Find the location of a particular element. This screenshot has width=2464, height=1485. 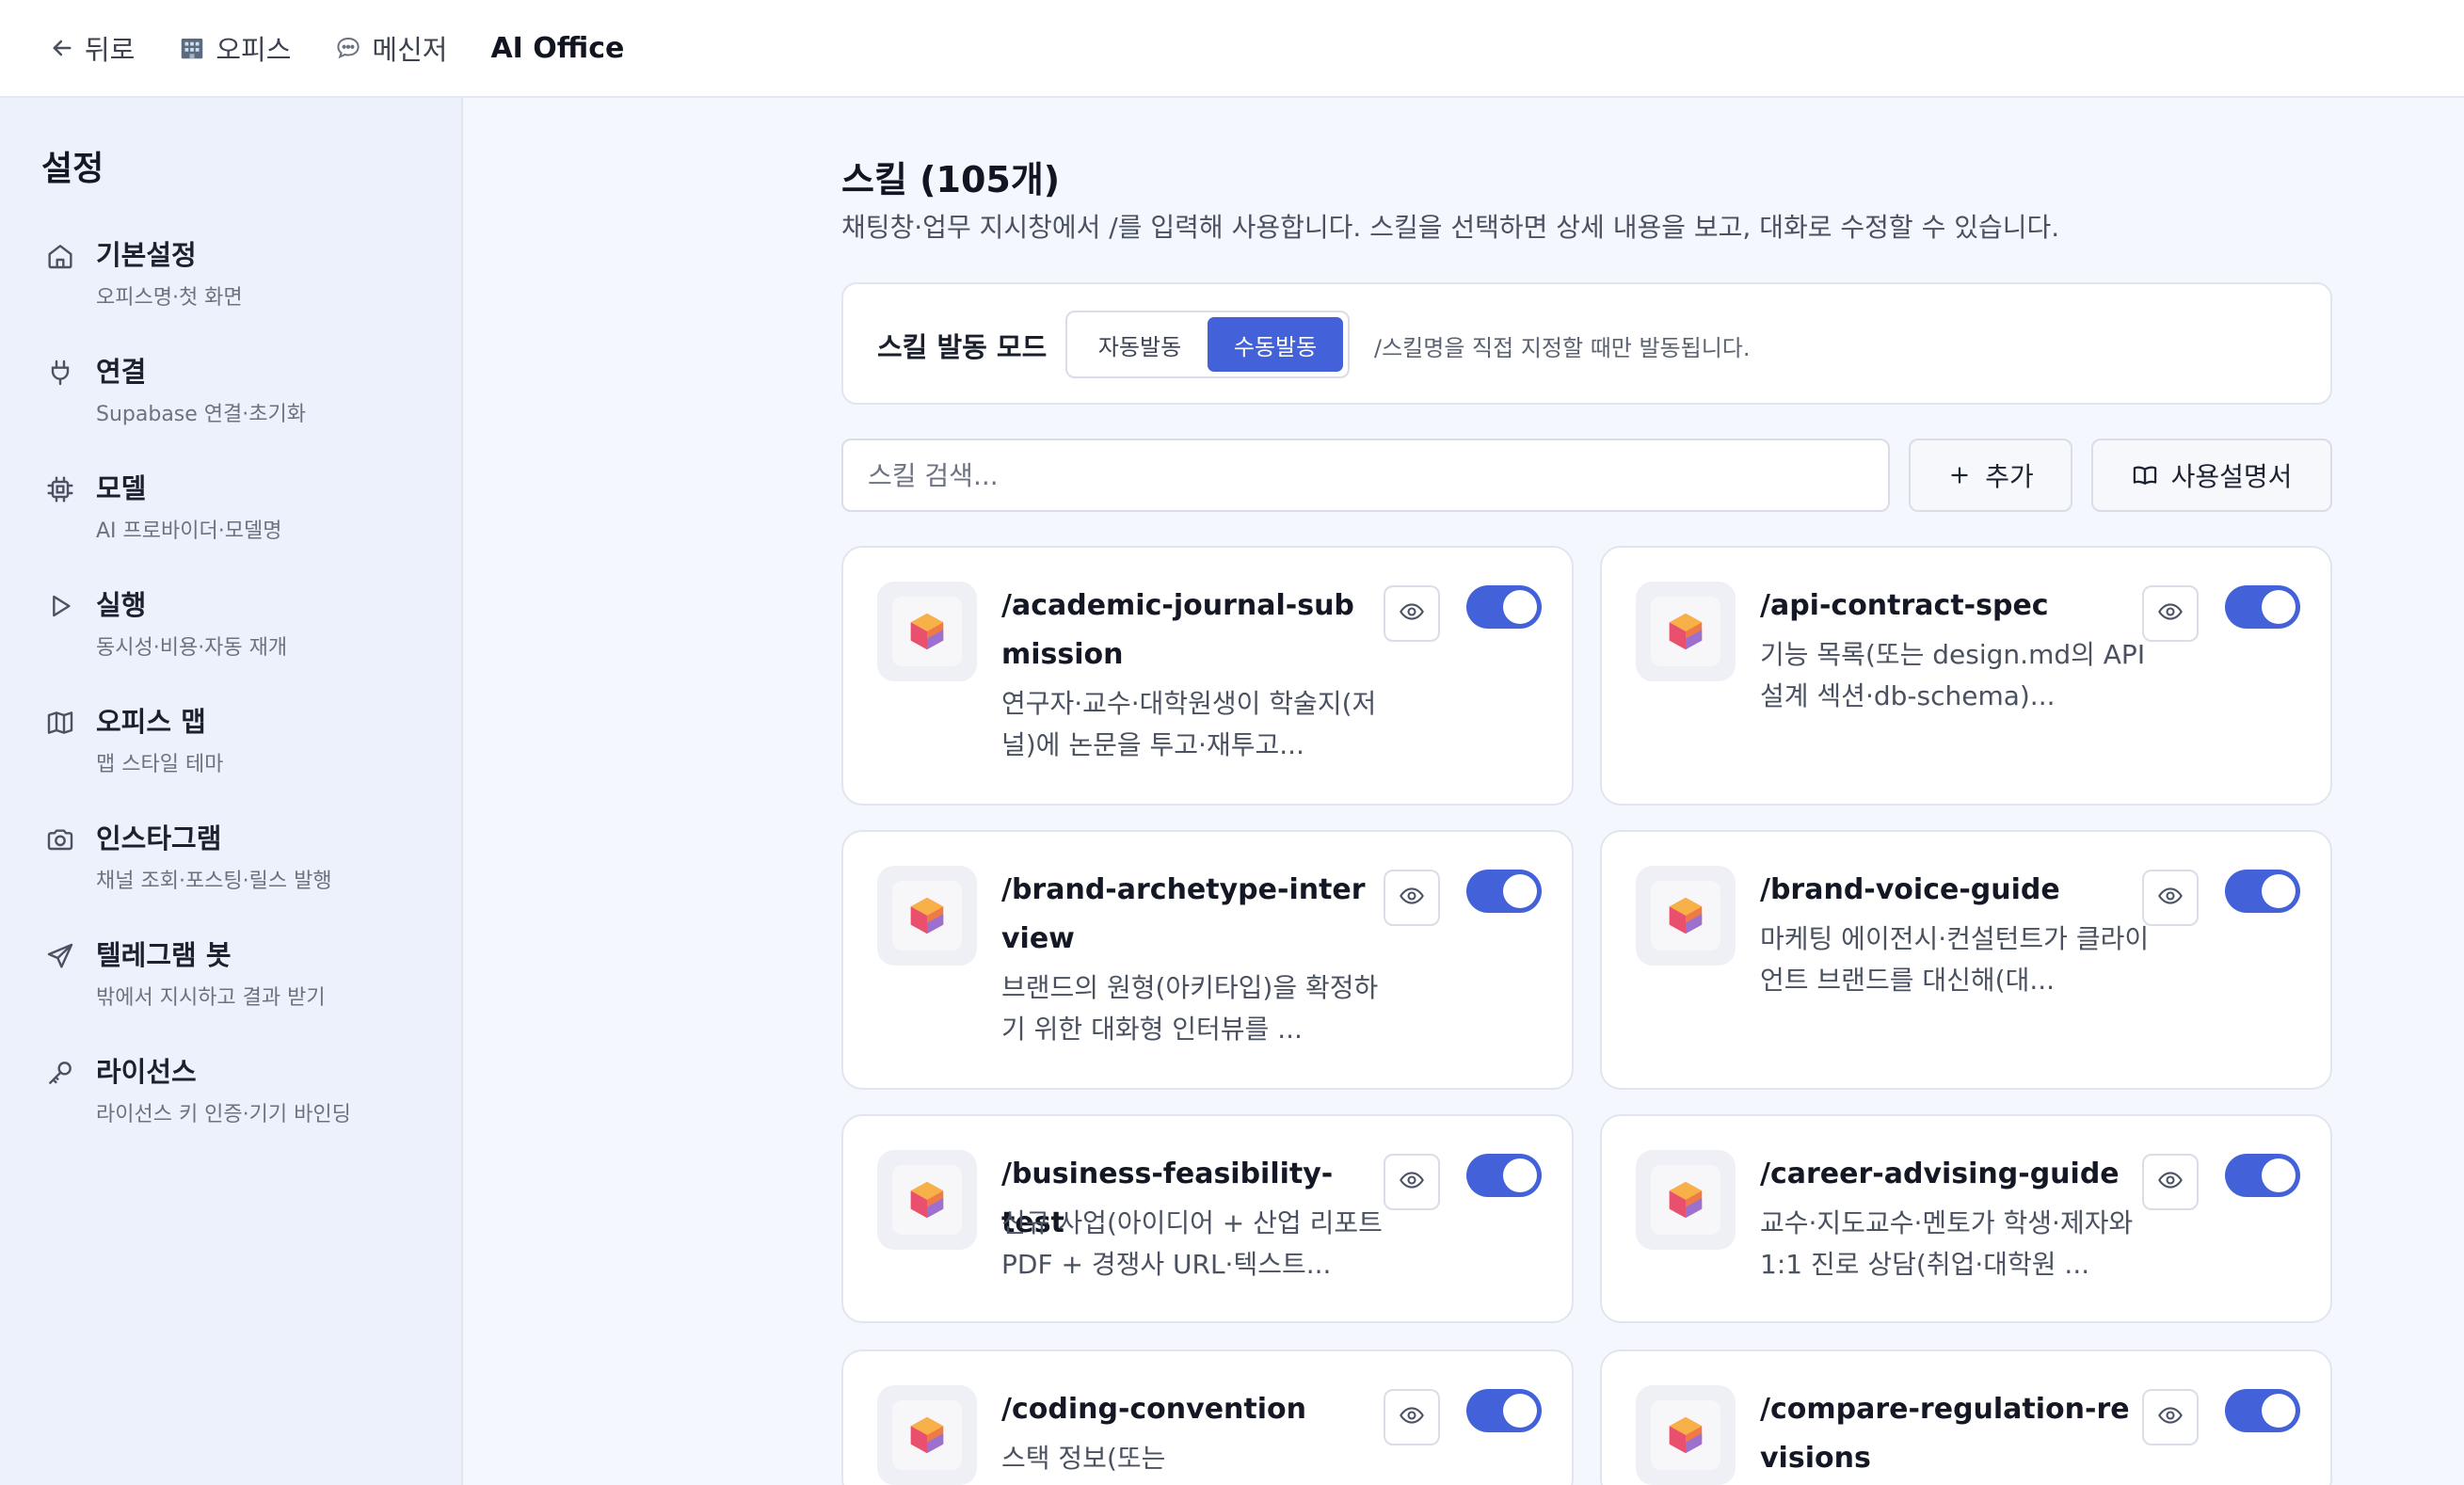

plus-icon is located at coordinates (1959, 475).